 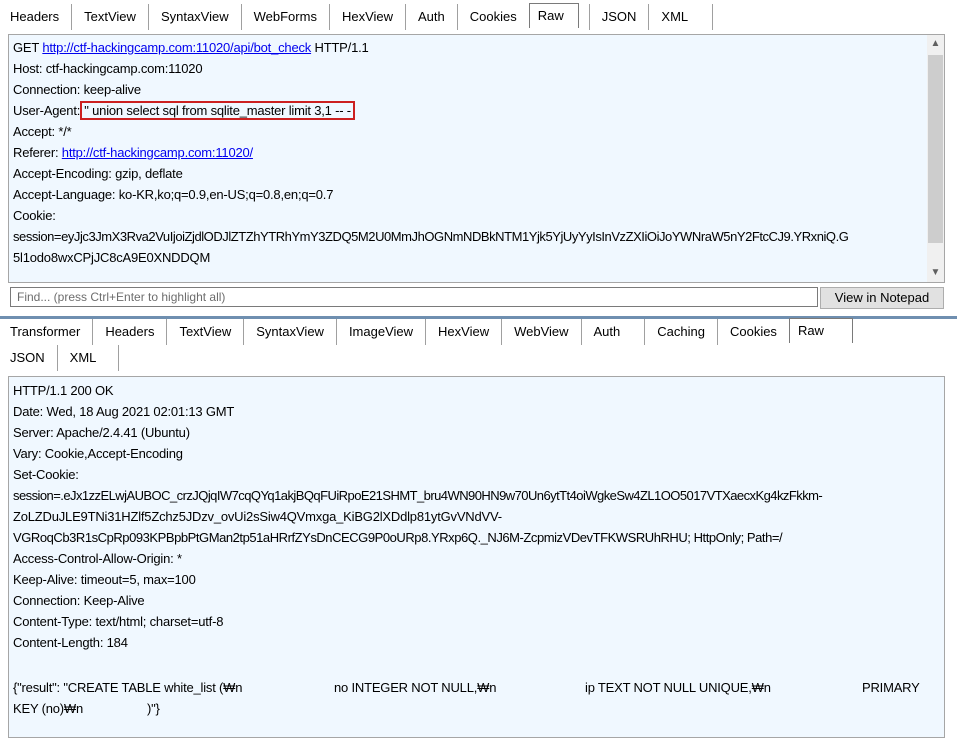 I want to click on response-body-part-5: KEY (no)₩n, so click(x=48, y=708).